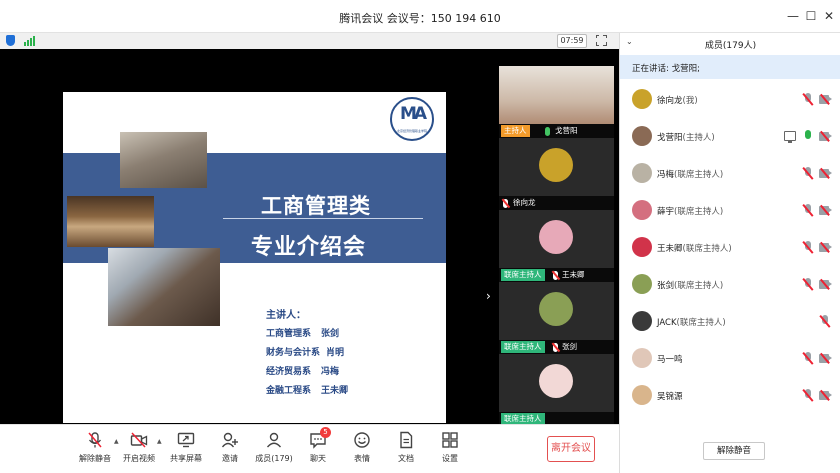 Image resolution: width=840 pixels, height=473 pixels. What do you see at coordinates (793, 16) in the screenshot?
I see `minimize-icon: —` at bounding box center [793, 16].